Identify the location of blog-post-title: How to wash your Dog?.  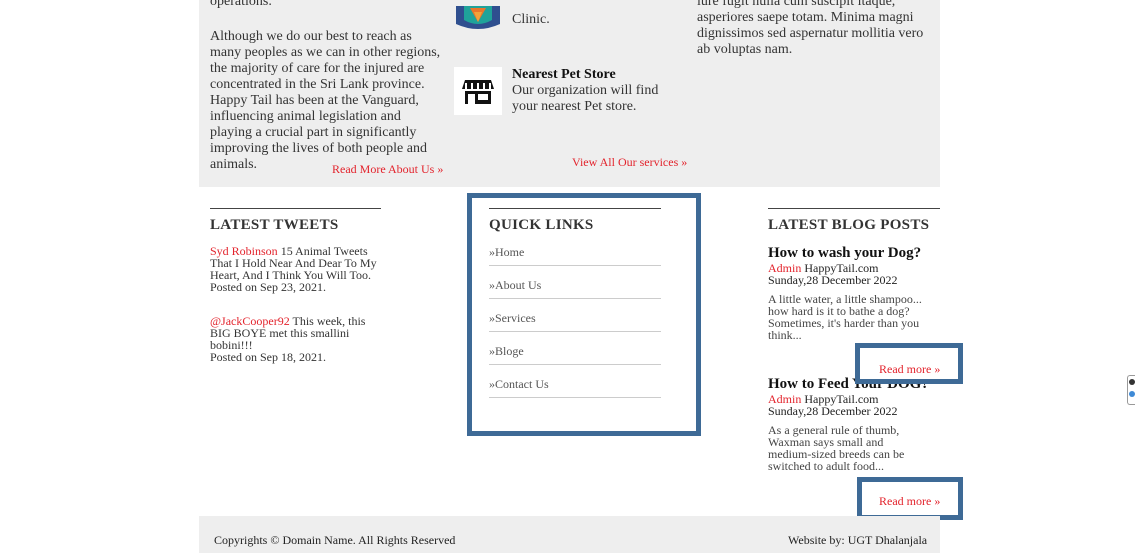
(854, 253).